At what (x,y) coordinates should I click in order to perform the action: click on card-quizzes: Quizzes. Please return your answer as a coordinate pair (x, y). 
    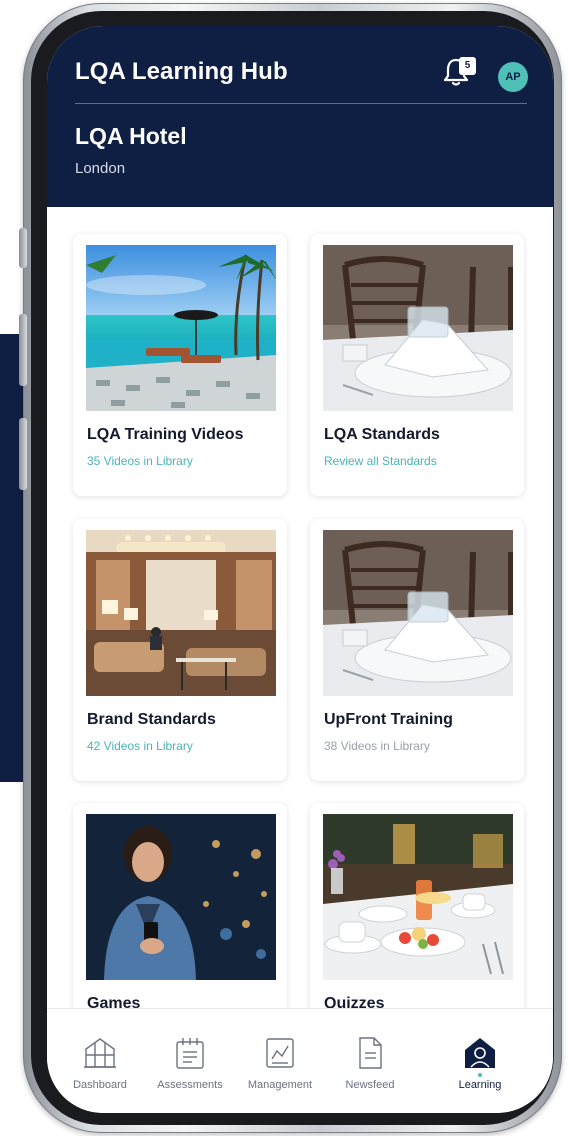
    Looking at the image, I should click on (417, 905).